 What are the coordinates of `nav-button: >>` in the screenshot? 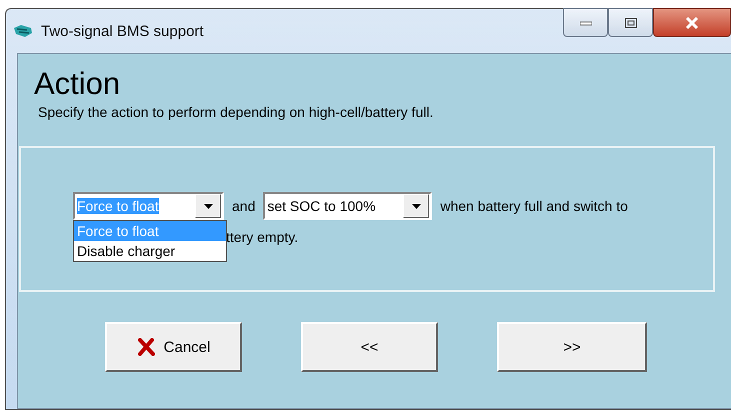 It's located at (572, 347).